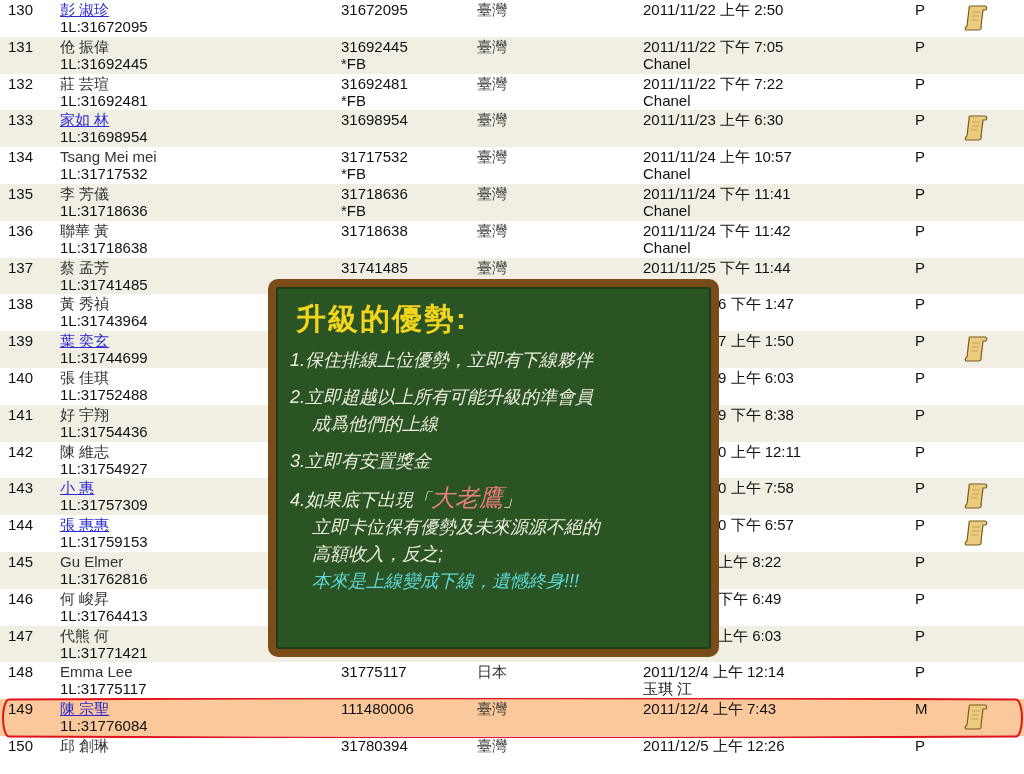  What do you see at coordinates (374, 267) in the screenshot?
I see `member-id: 31741485` at bounding box center [374, 267].